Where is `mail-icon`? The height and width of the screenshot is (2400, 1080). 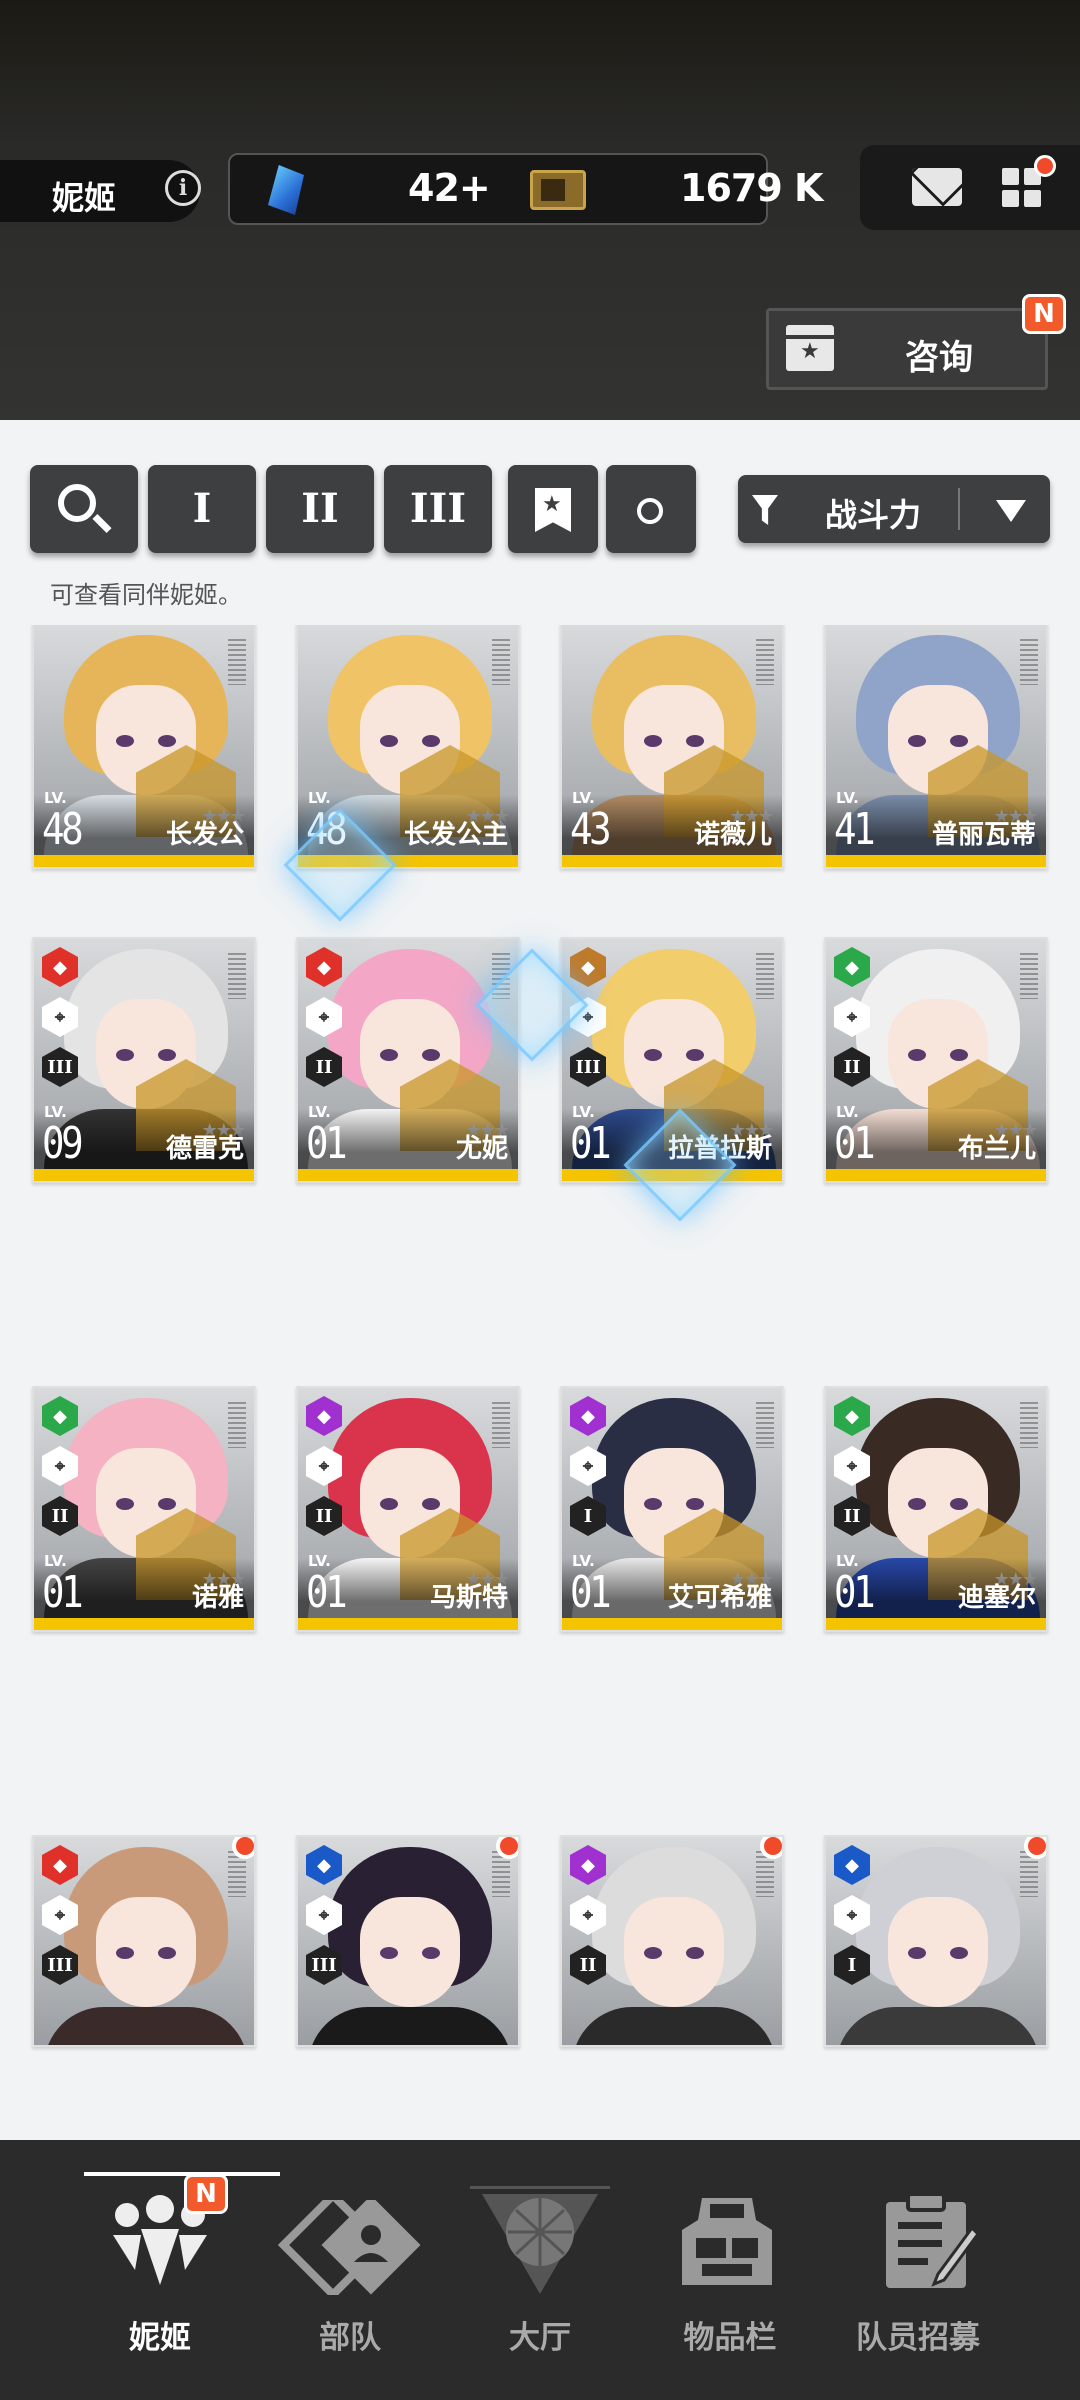 mail-icon is located at coordinates (937, 187).